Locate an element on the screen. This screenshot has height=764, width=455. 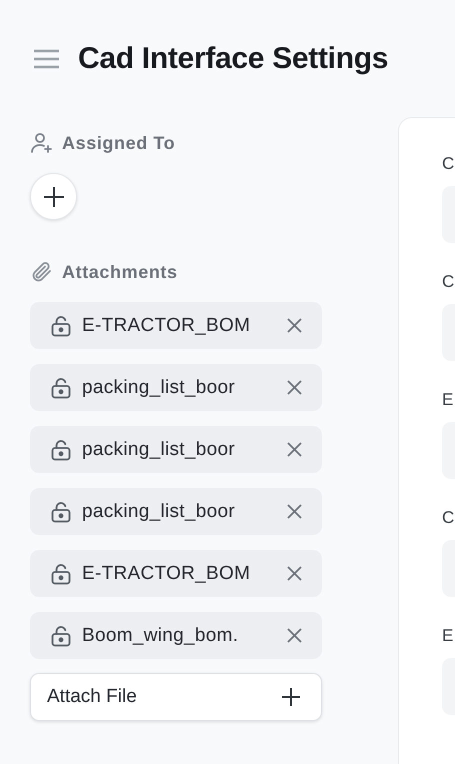
section-label: Attachments is located at coordinates (120, 272).